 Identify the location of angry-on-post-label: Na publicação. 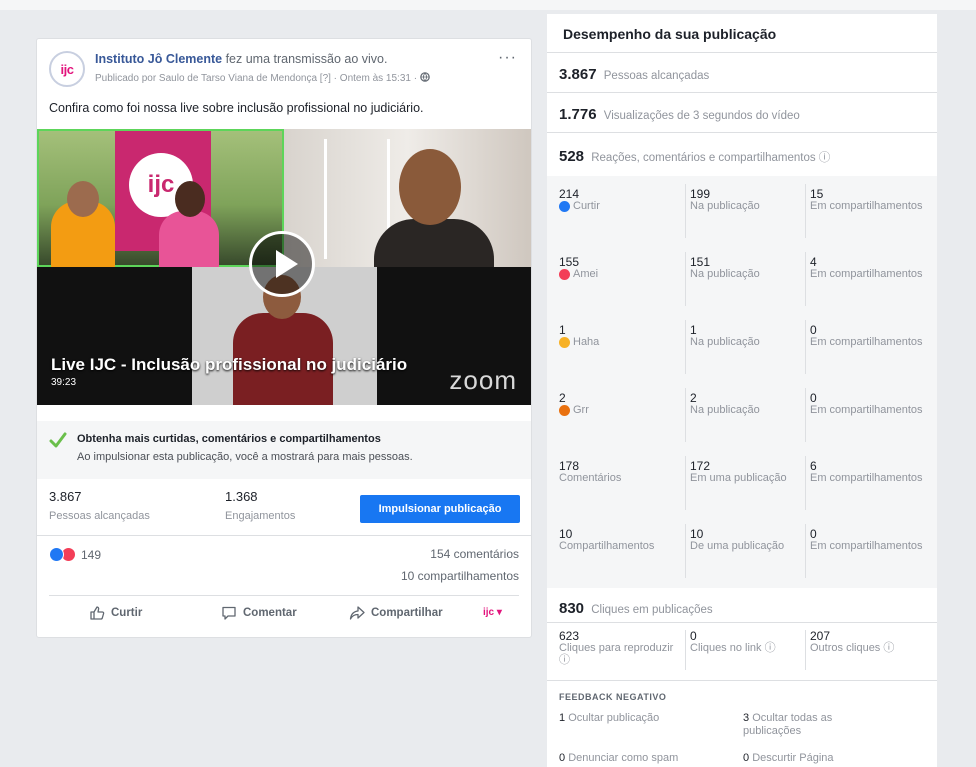
(725, 410).